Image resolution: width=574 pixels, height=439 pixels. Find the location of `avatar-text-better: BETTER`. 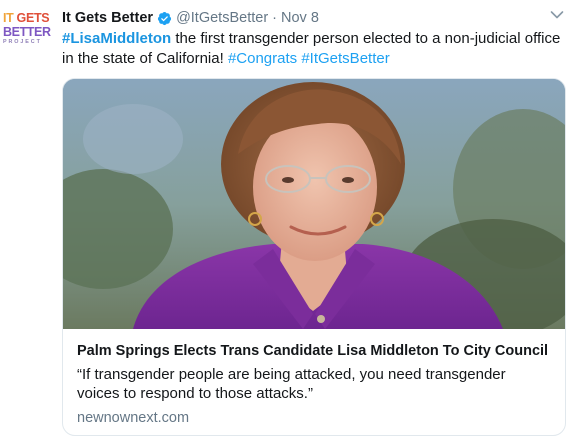

avatar-text-better: BETTER is located at coordinates (27, 31).